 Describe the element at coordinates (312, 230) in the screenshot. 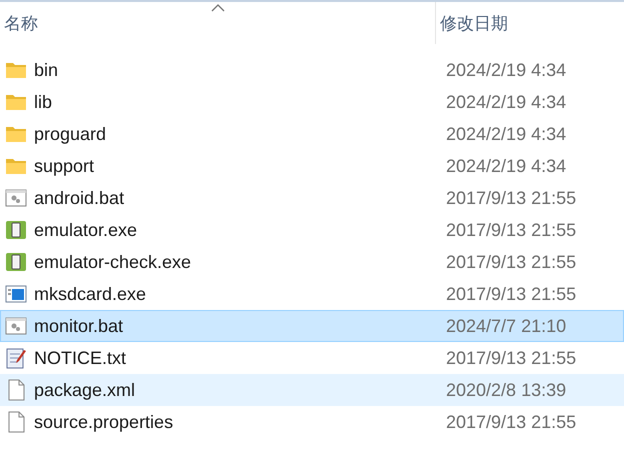

I see `file-row: emulator.exe 2017/9/13 21:55` at that location.